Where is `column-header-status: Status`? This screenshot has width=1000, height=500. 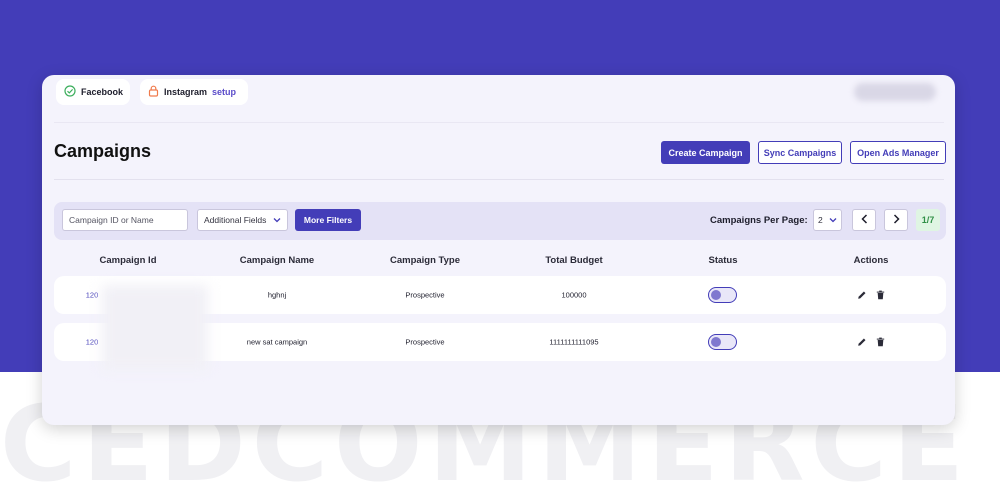 column-header-status: Status is located at coordinates (723, 260).